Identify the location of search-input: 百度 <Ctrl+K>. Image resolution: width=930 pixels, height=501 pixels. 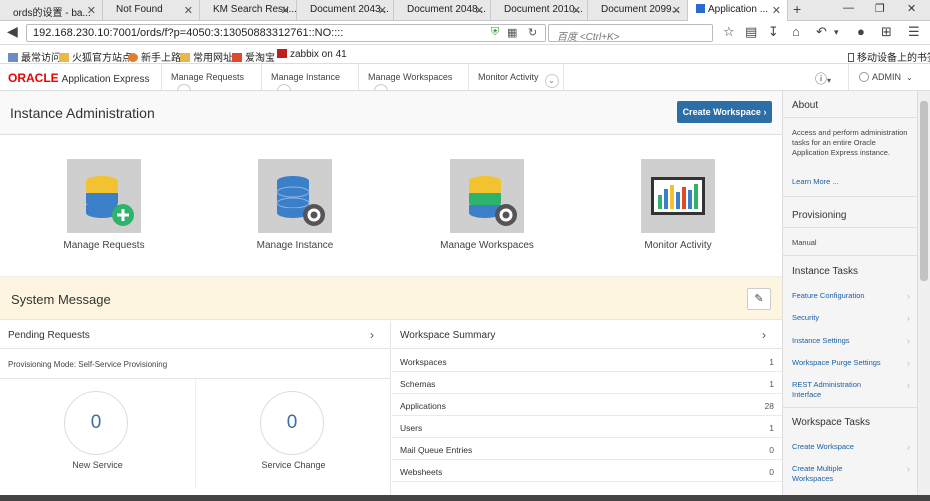
(630, 33).